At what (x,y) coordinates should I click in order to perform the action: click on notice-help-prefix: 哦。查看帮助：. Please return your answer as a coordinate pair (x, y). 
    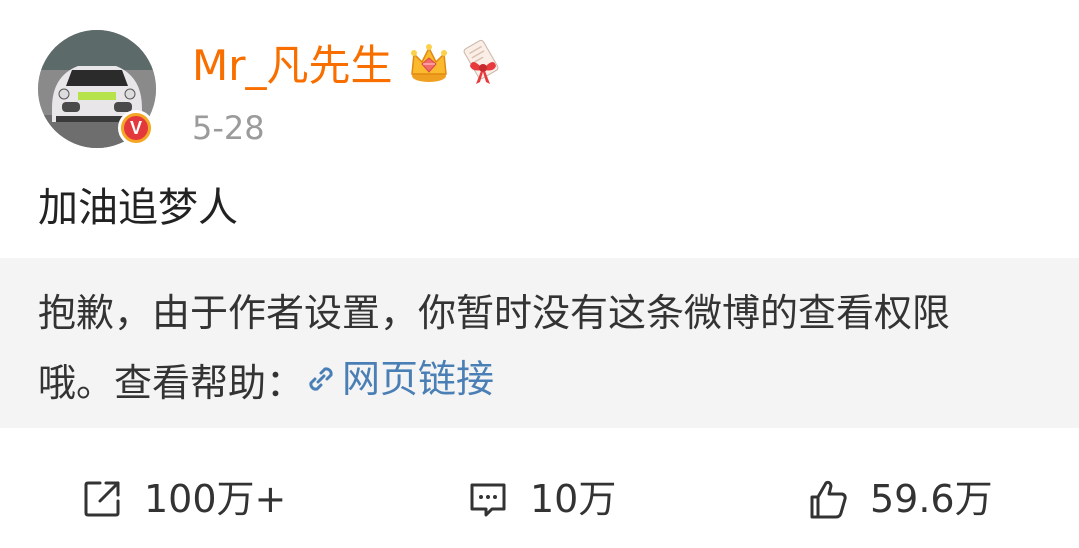
    Looking at the image, I should click on (171, 383).